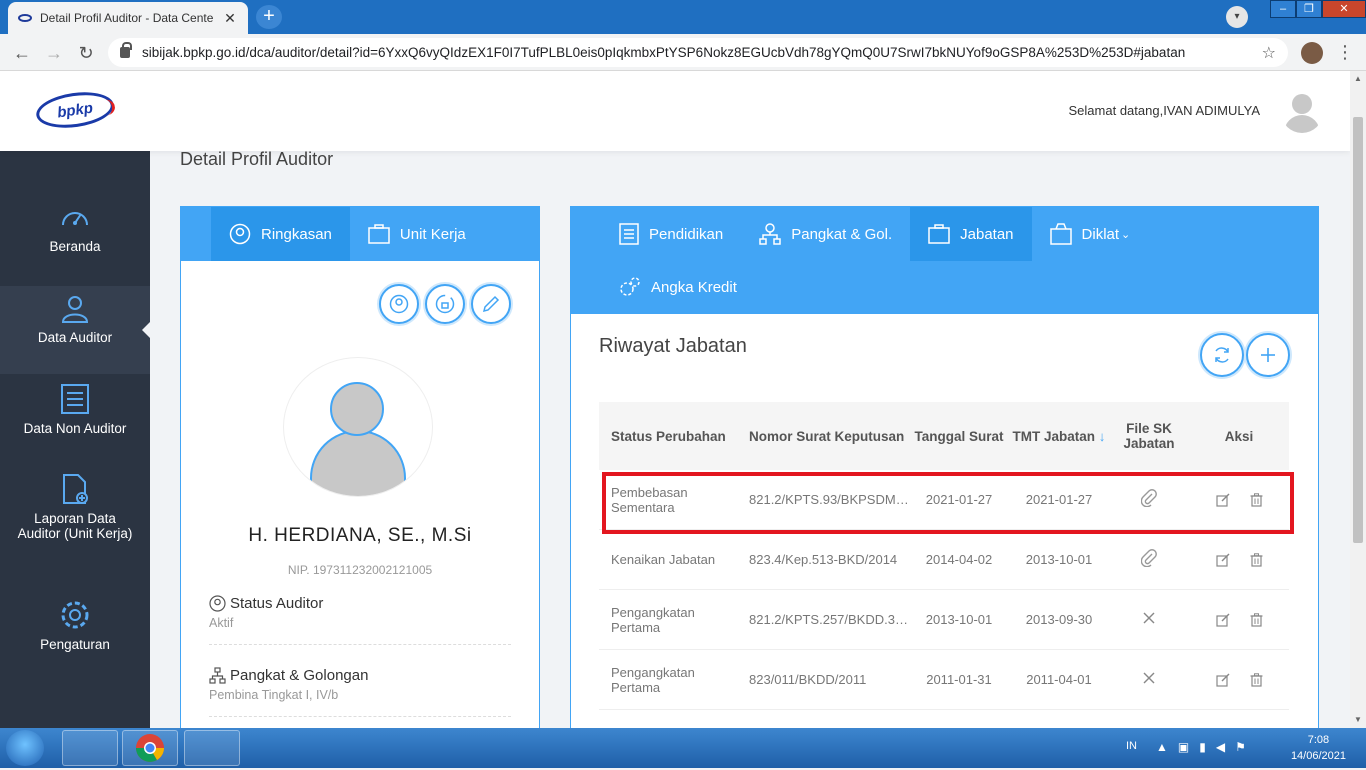  Describe the element at coordinates (669, 436) in the screenshot. I see `col-status: Status Perubahan` at that location.